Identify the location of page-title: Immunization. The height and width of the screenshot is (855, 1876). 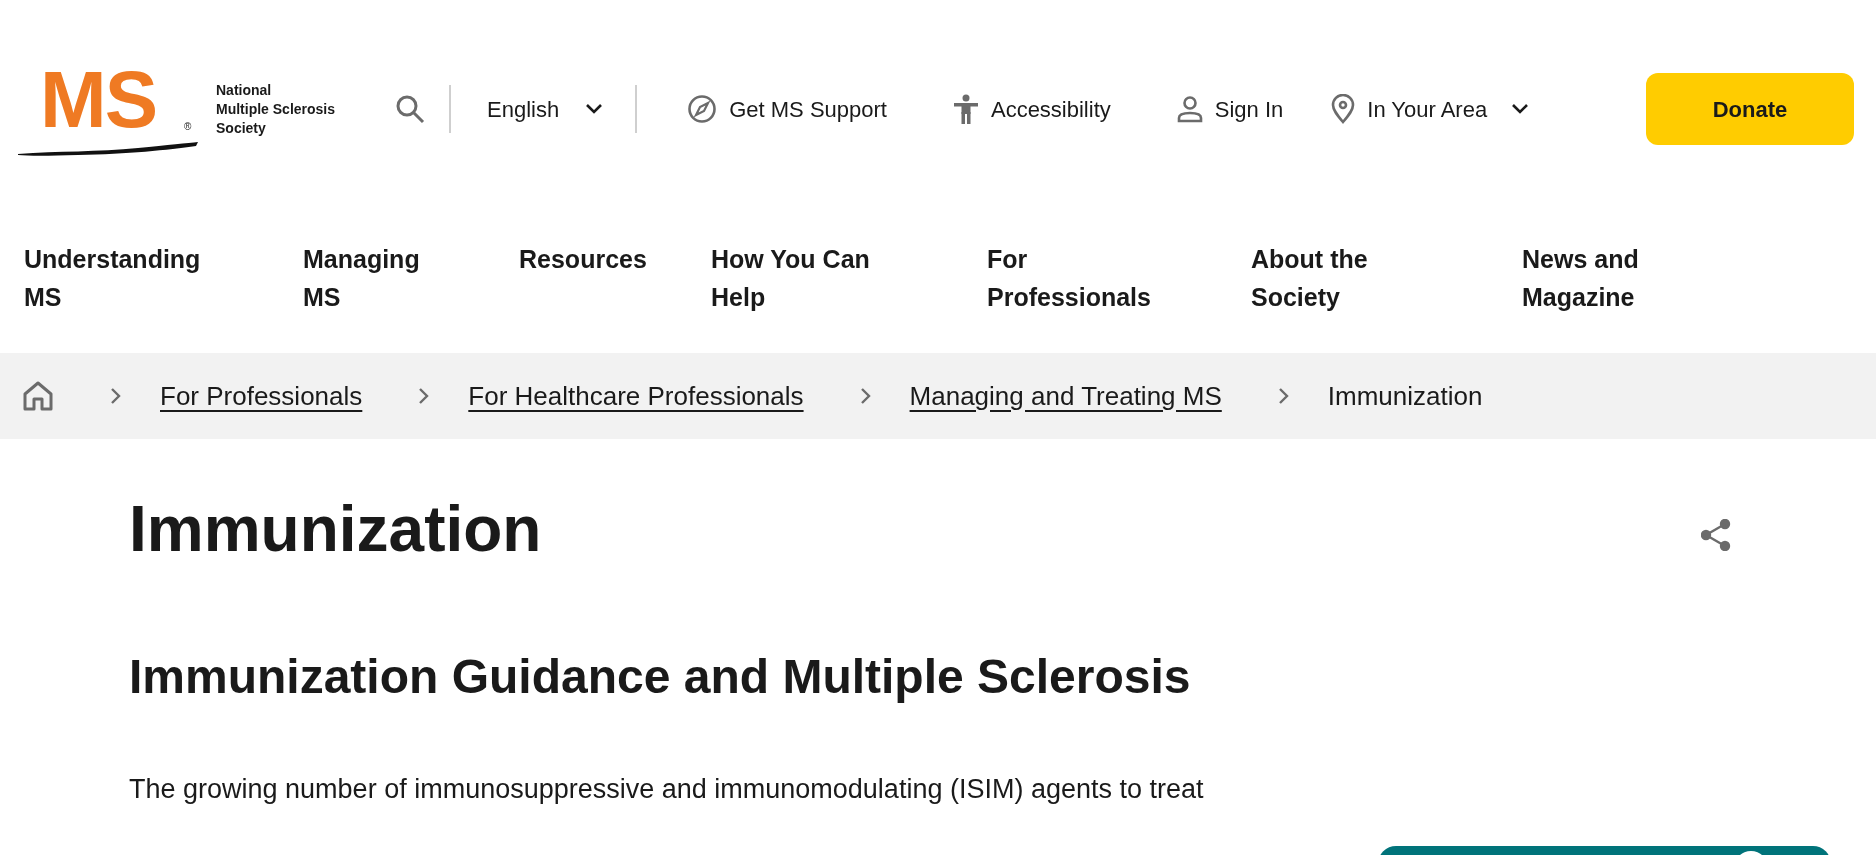
(335, 529).